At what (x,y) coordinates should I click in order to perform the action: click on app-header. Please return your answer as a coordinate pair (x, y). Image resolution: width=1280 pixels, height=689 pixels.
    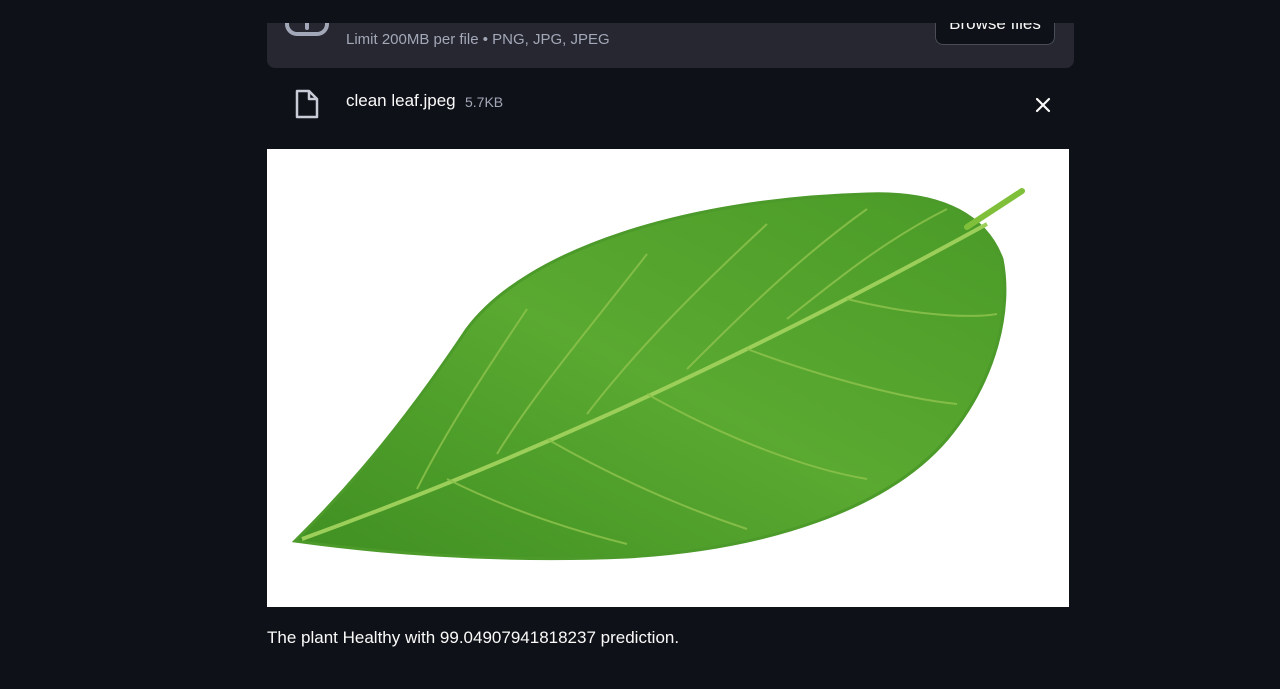
    Looking at the image, I should click on (640, 11).